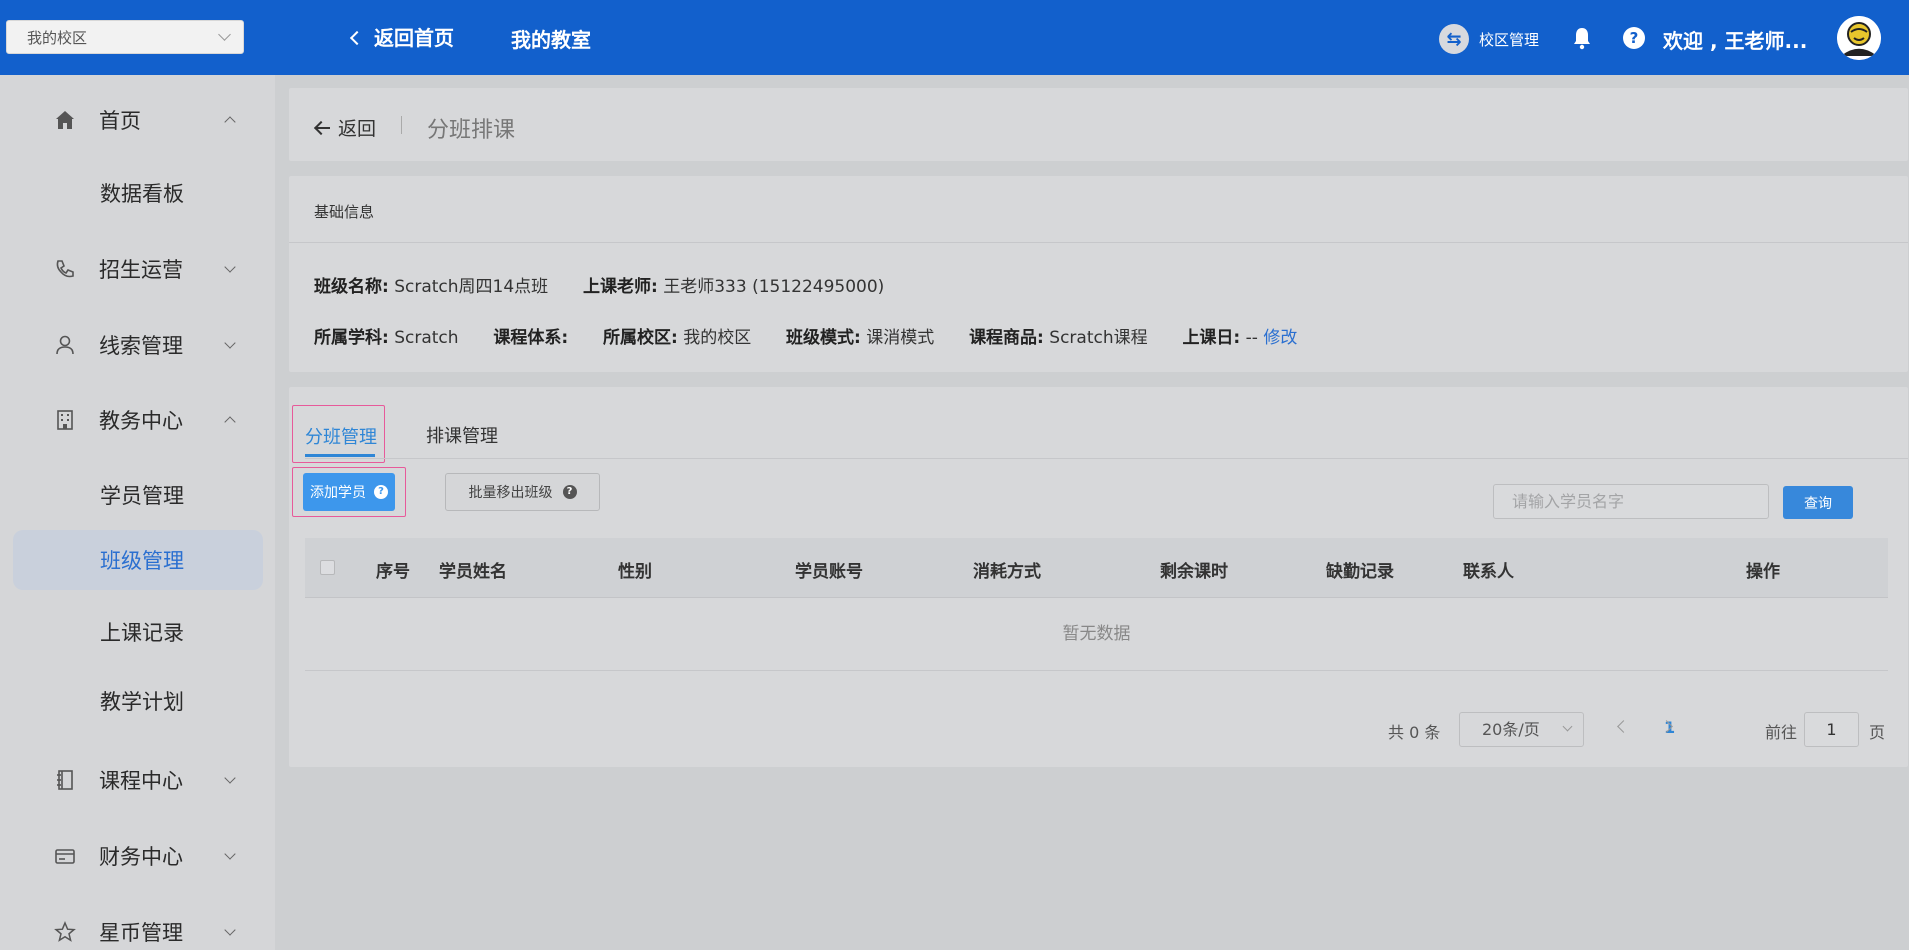 Image resolution: width=1909 pixels, height=950 pixels. What do you see at coordinates (340, 455) in the screenshot?
I see `tab-underline` at bounding box center [340, 455].